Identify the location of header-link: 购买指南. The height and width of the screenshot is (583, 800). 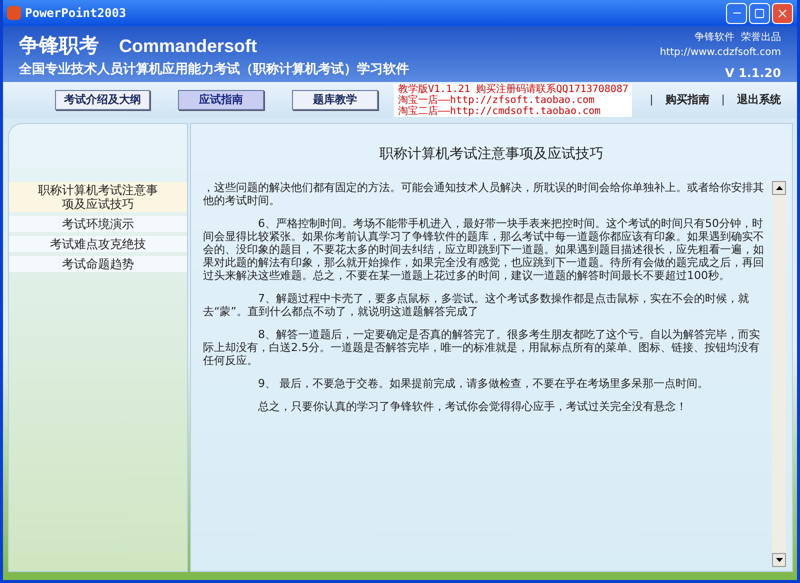
(687, 100).